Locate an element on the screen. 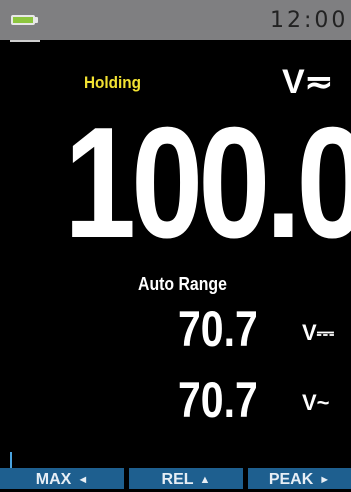 Image resolution: width=351 pixels, height=492 pixels. softkey-bar: MAX ◄ REL ▲ PEAK ► is located at coordinates (175, 478).